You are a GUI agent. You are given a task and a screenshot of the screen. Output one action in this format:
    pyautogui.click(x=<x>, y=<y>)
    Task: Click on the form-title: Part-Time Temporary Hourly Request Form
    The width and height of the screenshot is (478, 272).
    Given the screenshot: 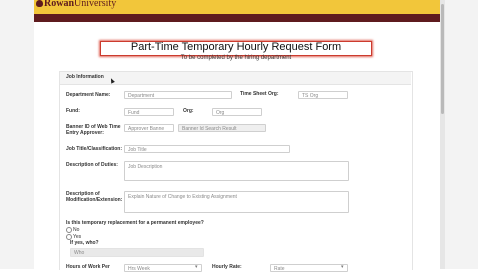 What is the action you would take?
    pyautogui.click(x=236, y=47)
    